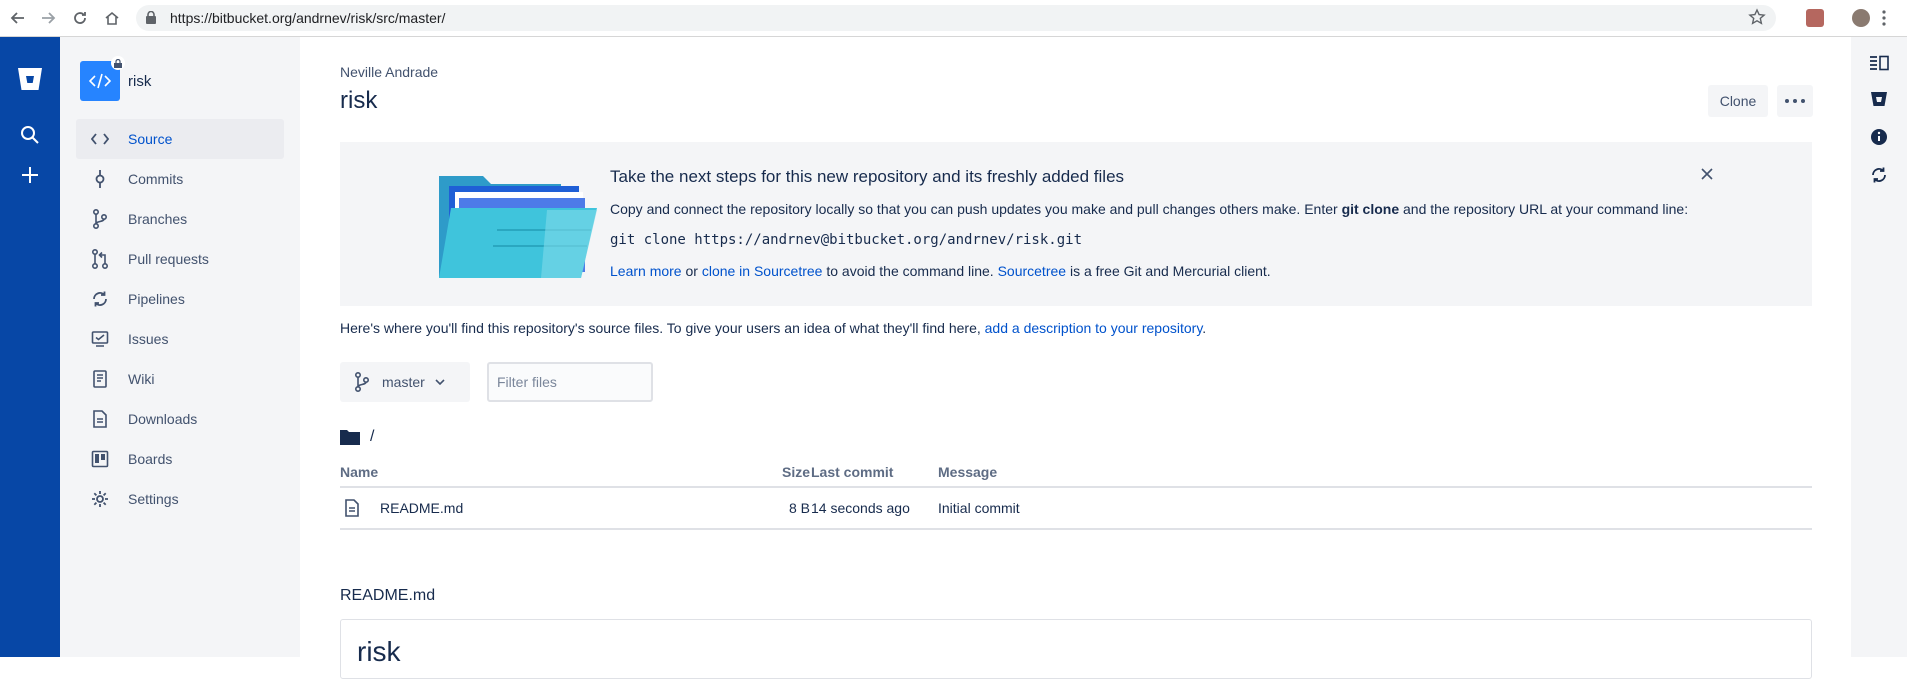 Image resolution: width=1907 pixels, height=679 pixels. I want to click on sidebar-item-downloads: Downloads, so click(180, 419).